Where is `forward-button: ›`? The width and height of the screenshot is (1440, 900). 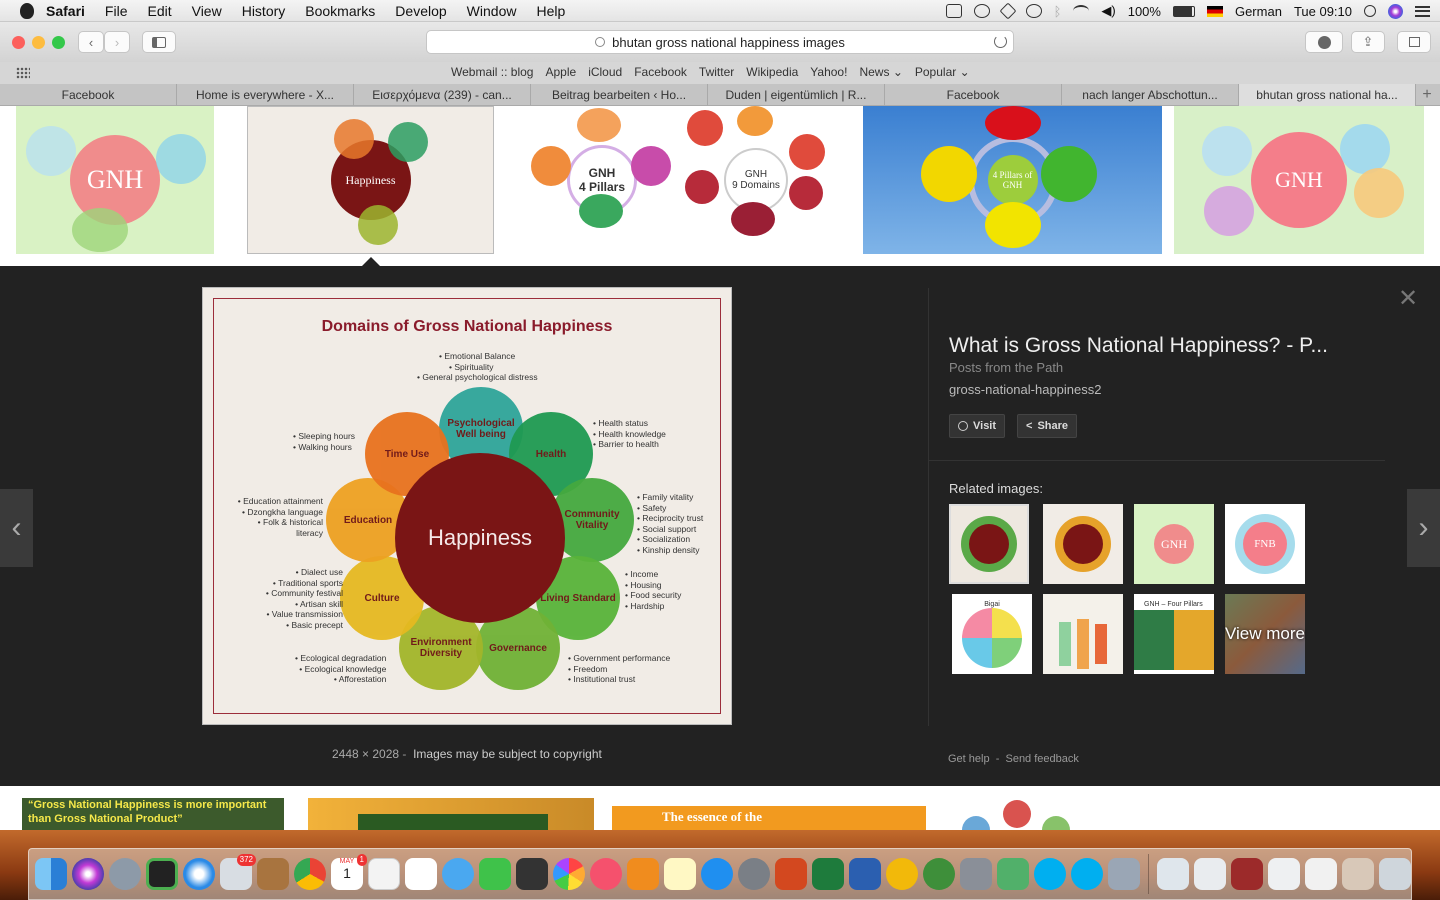 forward-button: › is located at coordinates (117, 42).